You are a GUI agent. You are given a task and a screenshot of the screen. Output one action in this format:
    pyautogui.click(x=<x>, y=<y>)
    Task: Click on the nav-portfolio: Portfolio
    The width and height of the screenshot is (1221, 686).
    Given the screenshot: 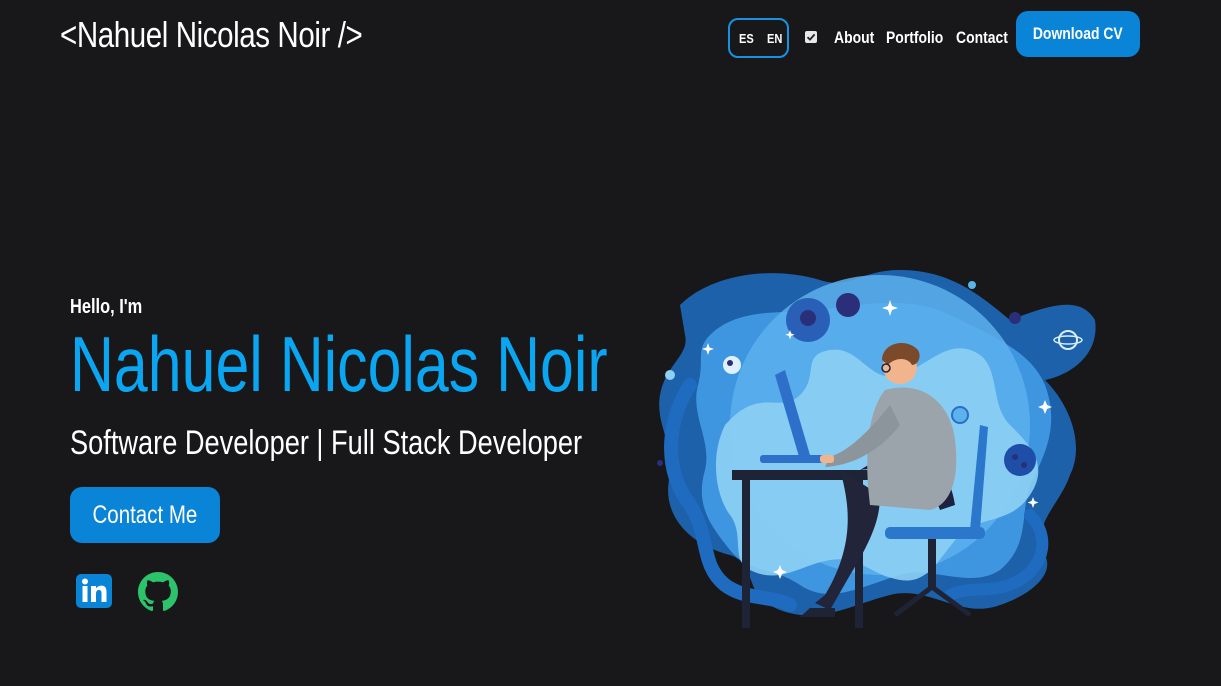 What is the action you would take?
    pyautogui.click(x=914, y=38)
    